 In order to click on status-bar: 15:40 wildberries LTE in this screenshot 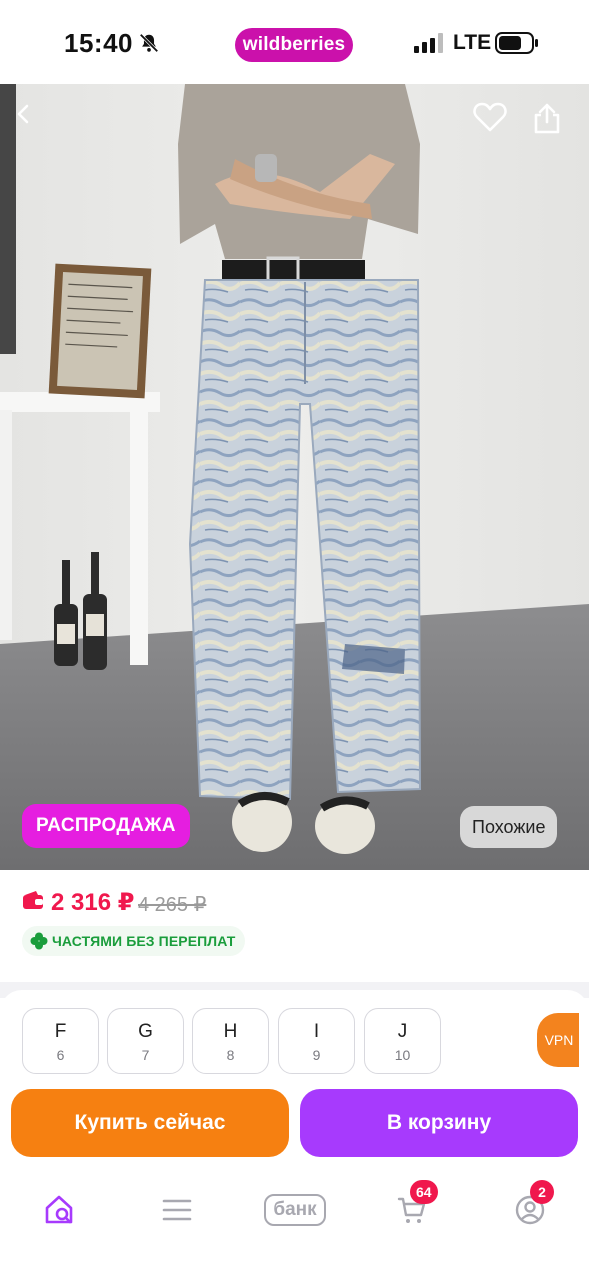, I will do `click(294, 42)`.